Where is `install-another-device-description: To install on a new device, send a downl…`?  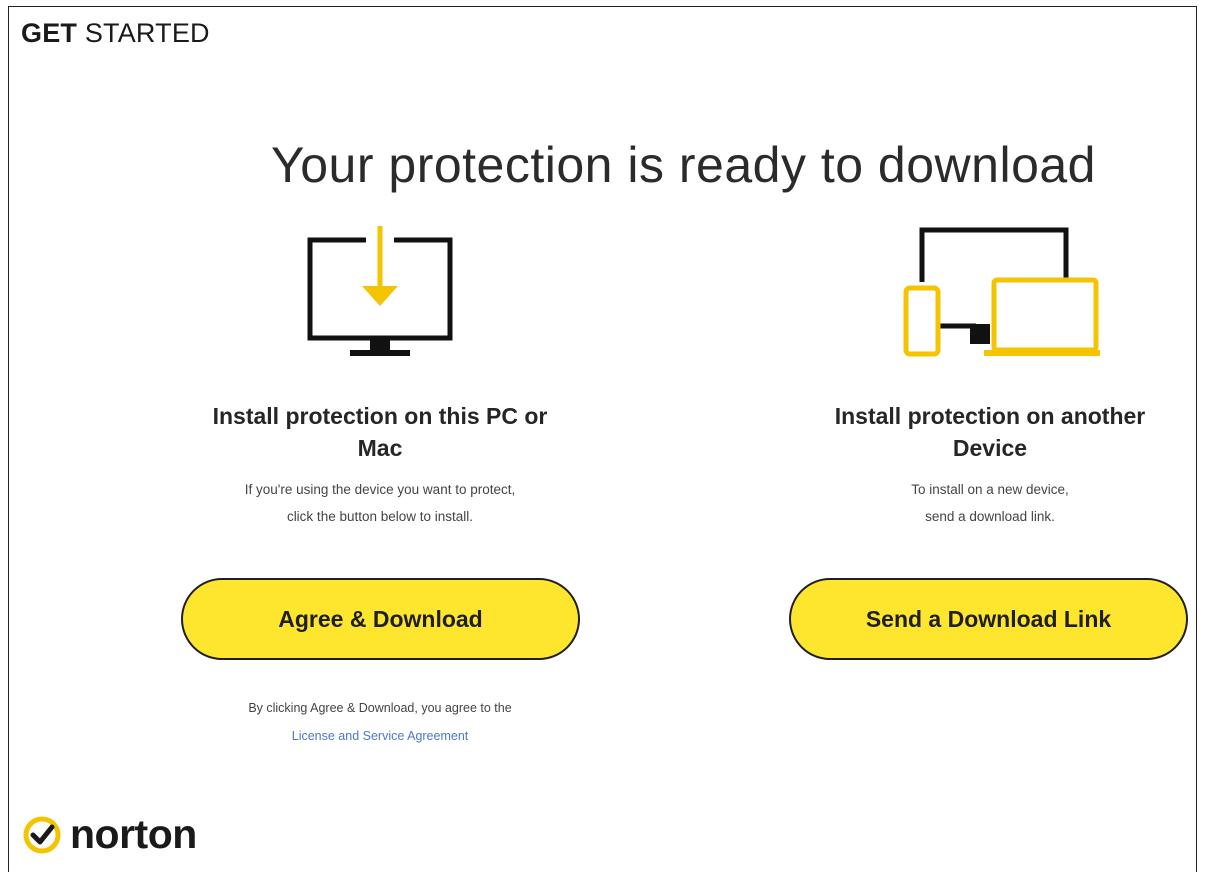 install-another-device-description: To install on a new device, send a downl… is located at coordinates (990, 503).